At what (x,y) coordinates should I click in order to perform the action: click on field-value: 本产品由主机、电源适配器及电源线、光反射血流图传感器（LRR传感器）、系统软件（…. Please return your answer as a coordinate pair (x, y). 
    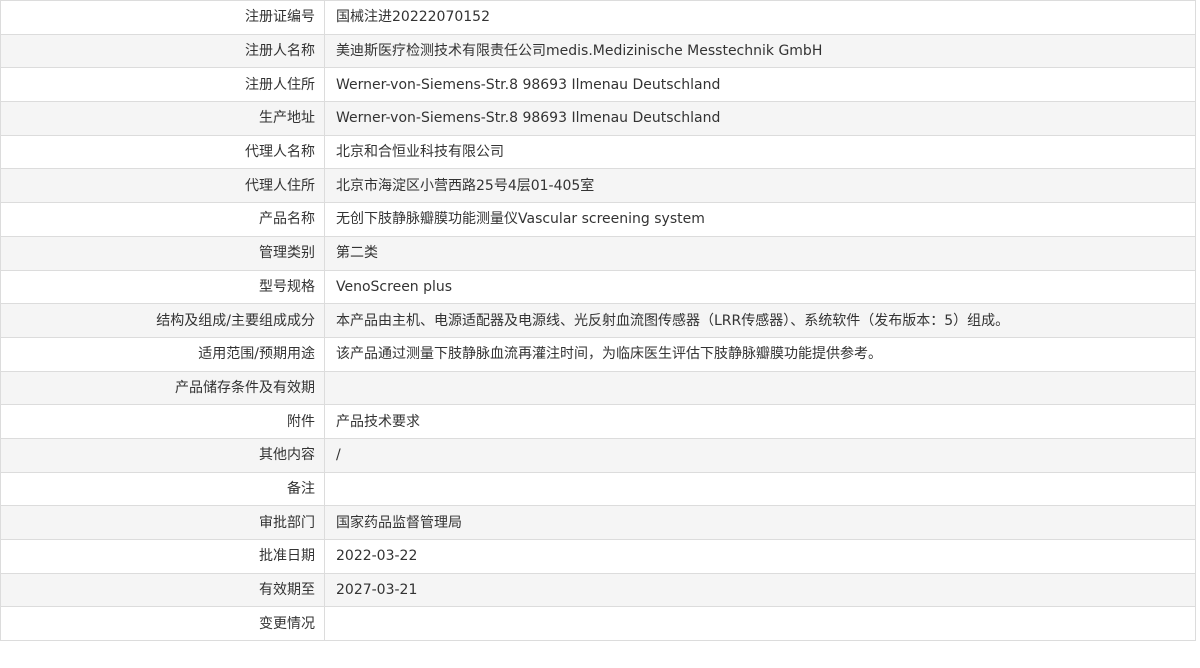
    Looking at the image, I should click on (760, 320).